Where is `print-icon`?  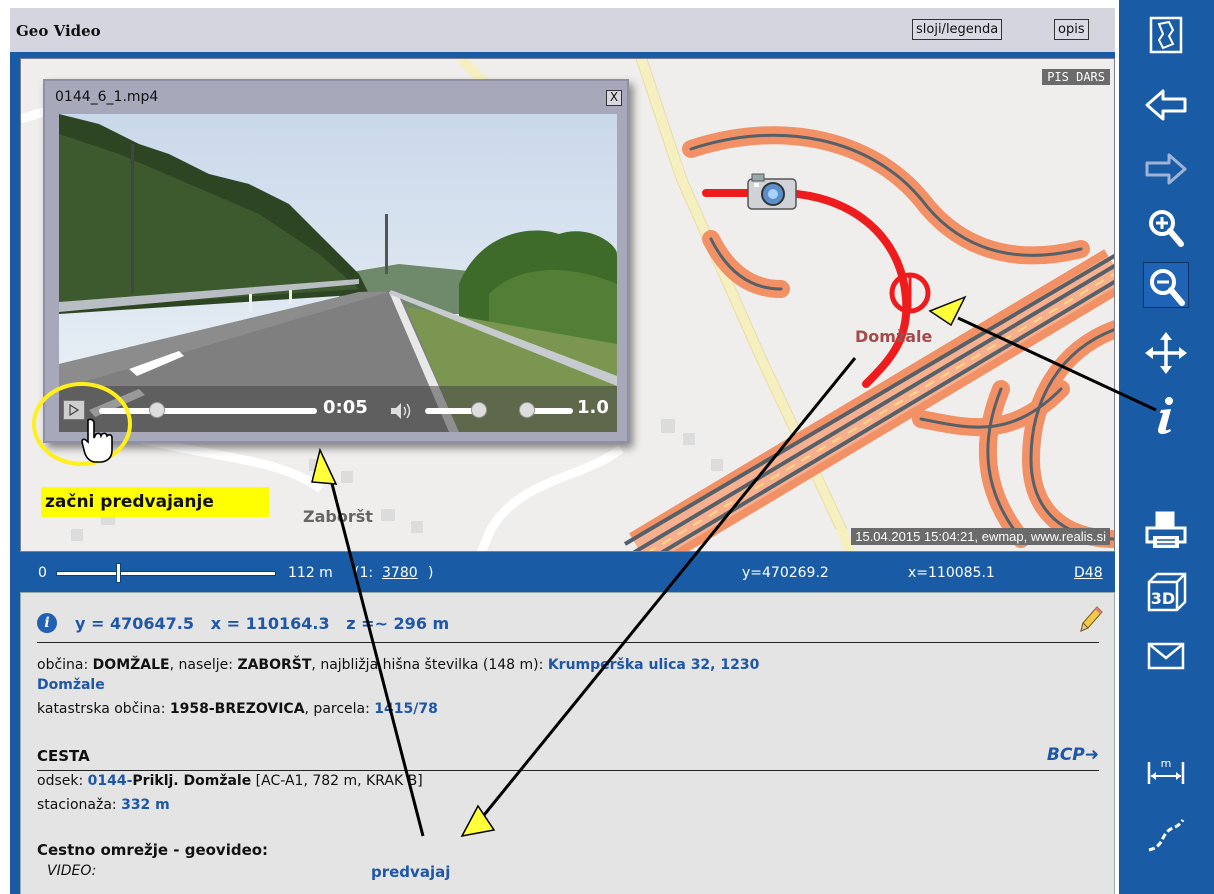
print-icon is located at coordinates (1166, 529).